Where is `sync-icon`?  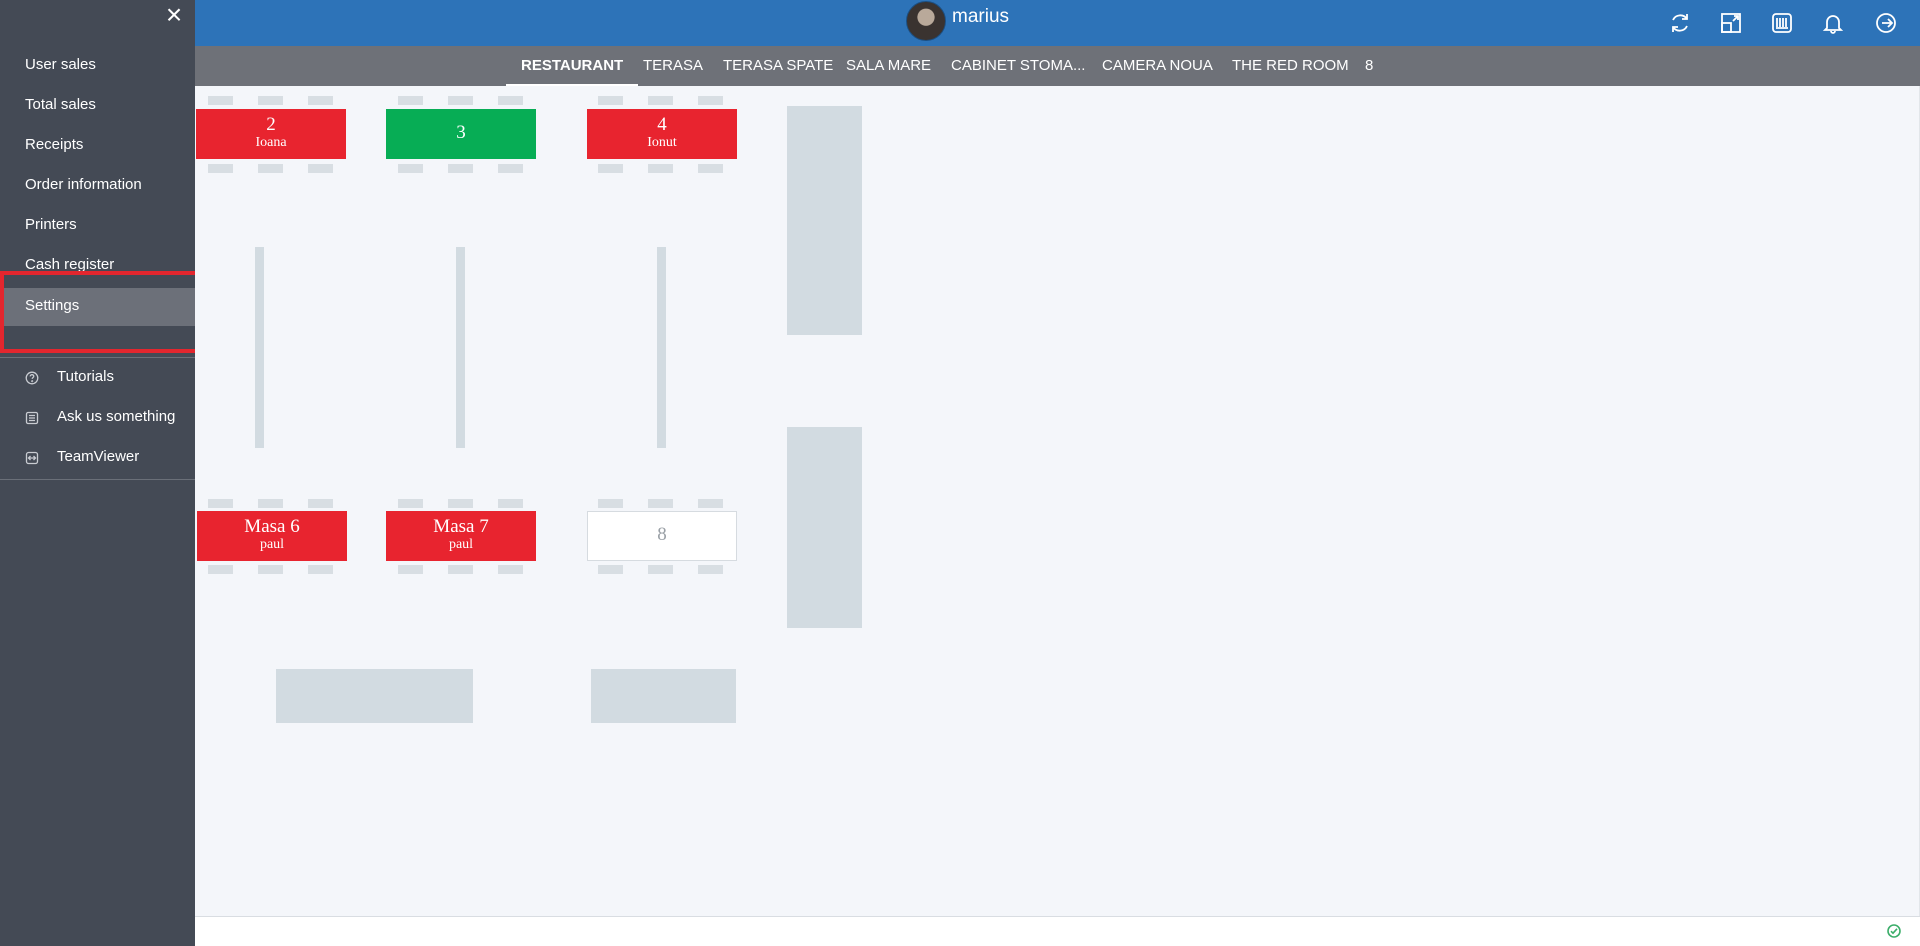 sync-icon is located at coordinates (1680, 23).